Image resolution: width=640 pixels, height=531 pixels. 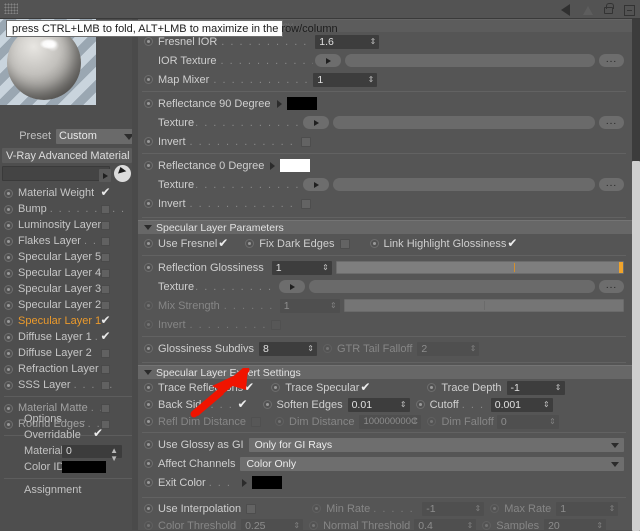 What do you see at coordinates (69, 257) in the screenshot?
I see `layer-row: Specular Layer 5` at bounding box center [69, 257].